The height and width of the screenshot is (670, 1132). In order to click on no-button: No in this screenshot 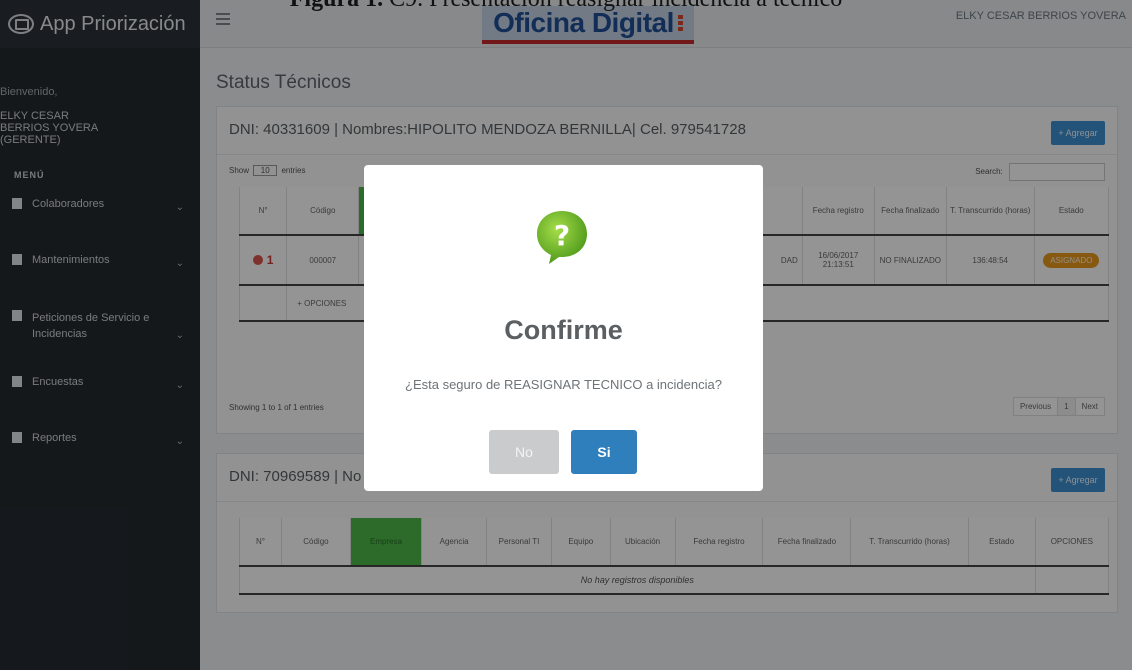, I will do `click(524, 452)`.